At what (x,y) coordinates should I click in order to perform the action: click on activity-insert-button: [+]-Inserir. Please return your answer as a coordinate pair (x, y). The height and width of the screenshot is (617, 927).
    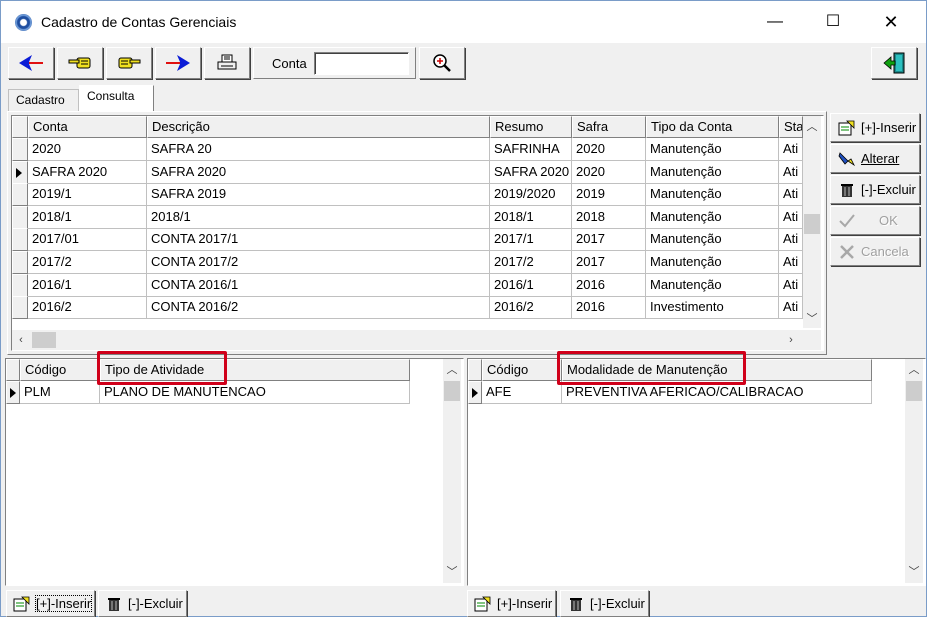
    Looking at the image, I should click on (50, 603).